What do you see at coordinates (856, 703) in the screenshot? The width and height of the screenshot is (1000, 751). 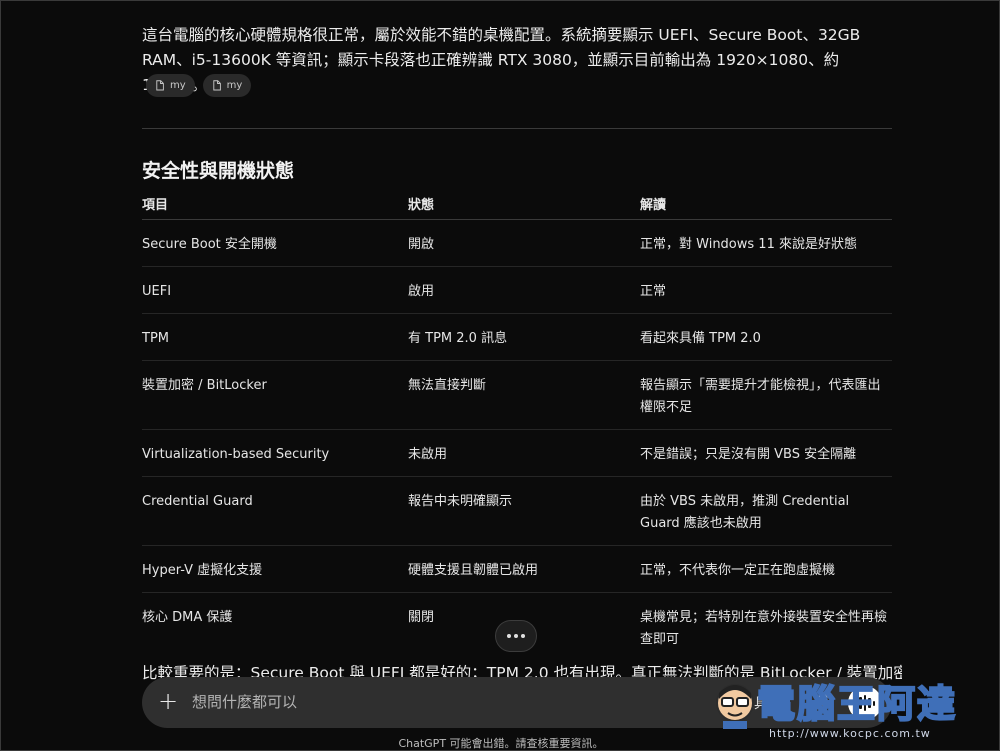 I see `waveform-icon` at bounding box center [856, 703].